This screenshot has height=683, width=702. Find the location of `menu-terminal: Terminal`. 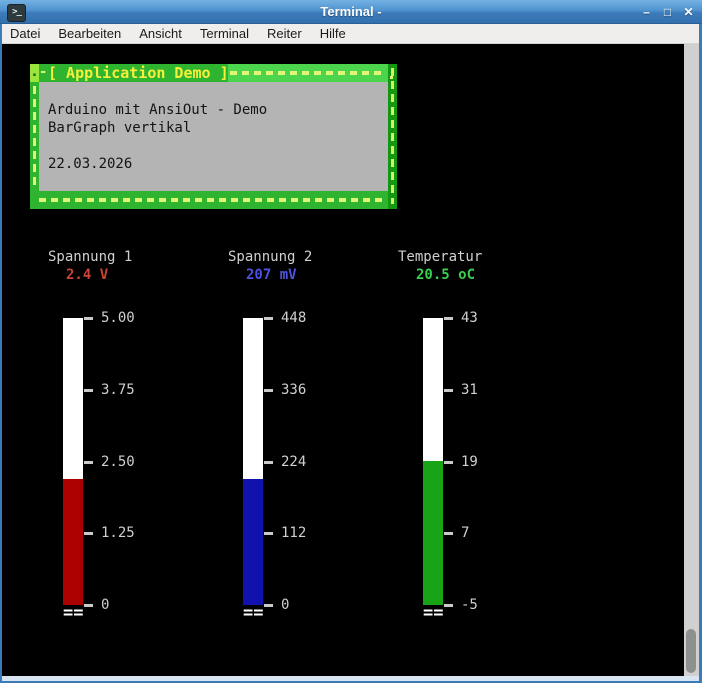

menu-terminal: Terminal is located at coordinates (224, 34).